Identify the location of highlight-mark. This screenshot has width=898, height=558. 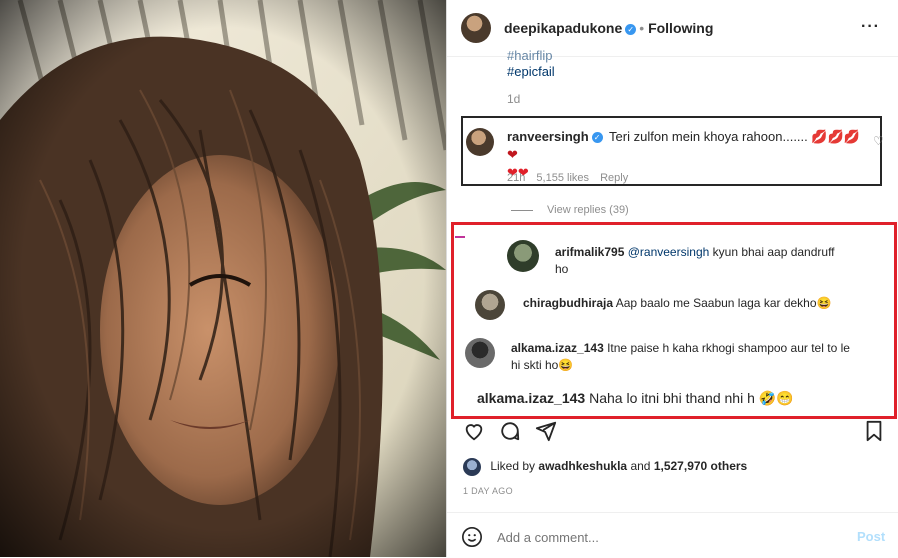
(460, 237).